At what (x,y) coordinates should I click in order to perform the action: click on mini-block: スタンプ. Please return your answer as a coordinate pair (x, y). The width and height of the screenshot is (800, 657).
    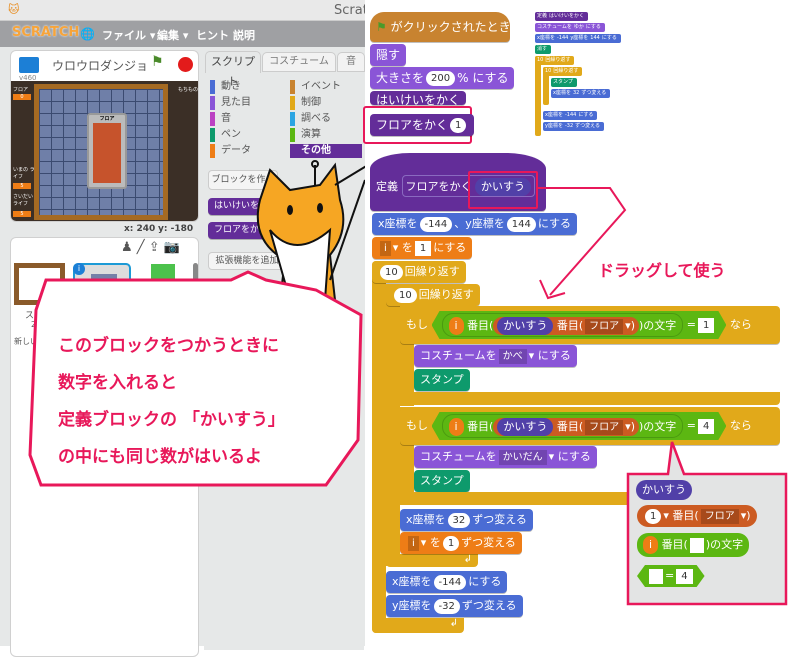
    Looking at the image, I should click on (564, 82).